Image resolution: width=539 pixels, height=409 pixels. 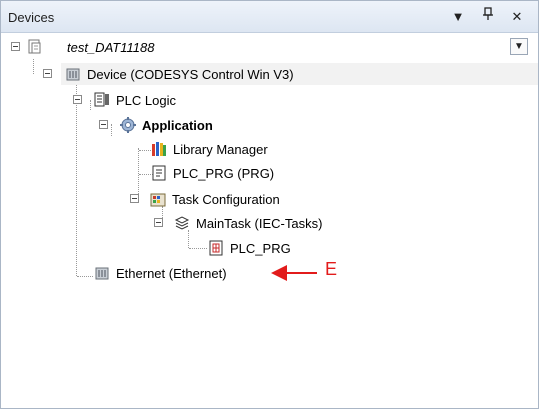 I want to click on ethernet-label: Ethernet (Ethernet), so click(x=171, y=273).